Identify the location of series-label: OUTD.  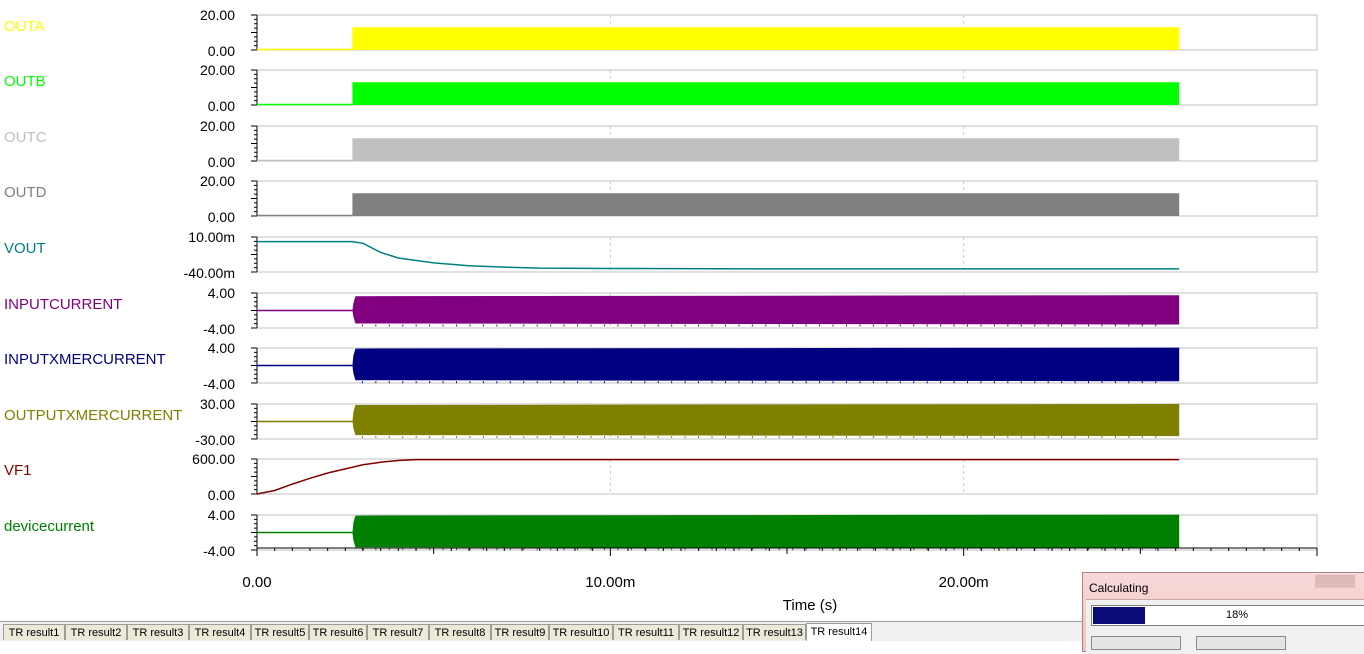
(25, 192).